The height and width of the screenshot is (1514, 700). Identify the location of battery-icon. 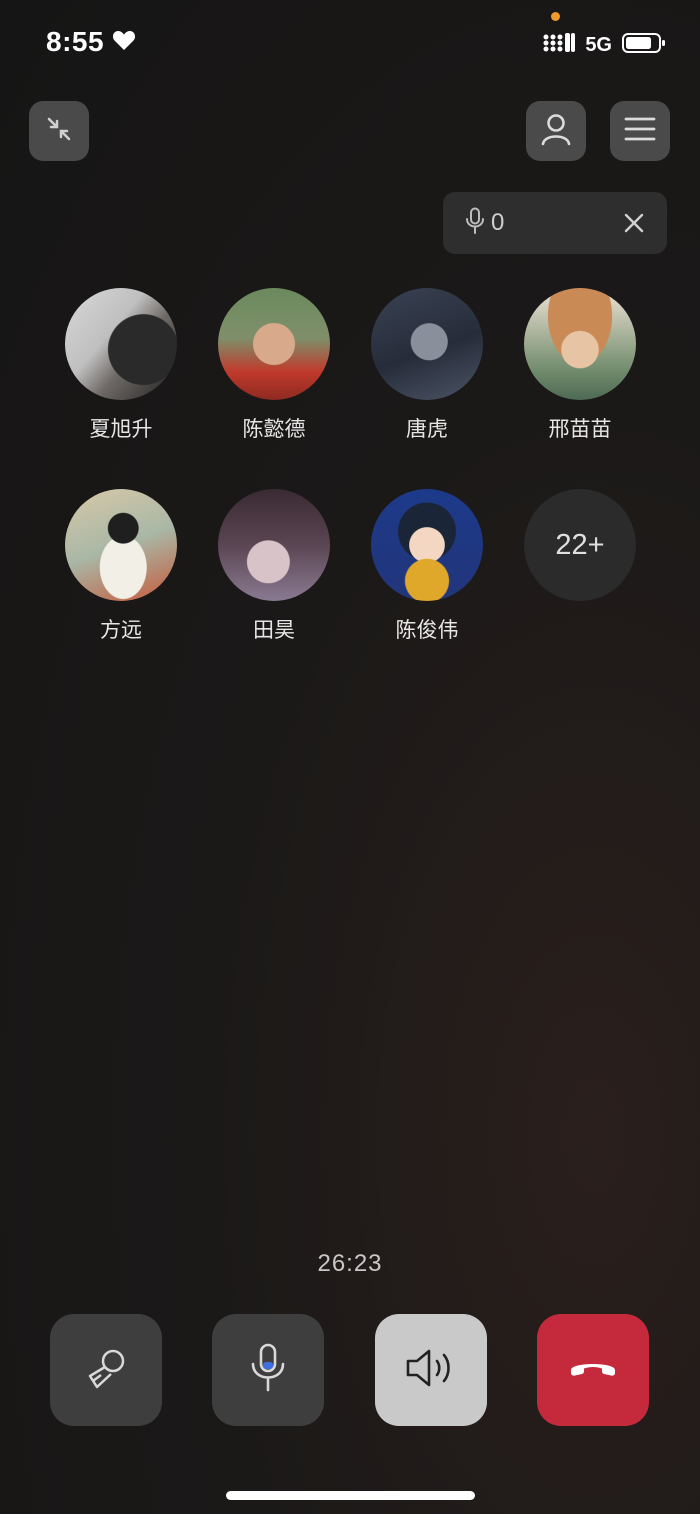
(644, 45).